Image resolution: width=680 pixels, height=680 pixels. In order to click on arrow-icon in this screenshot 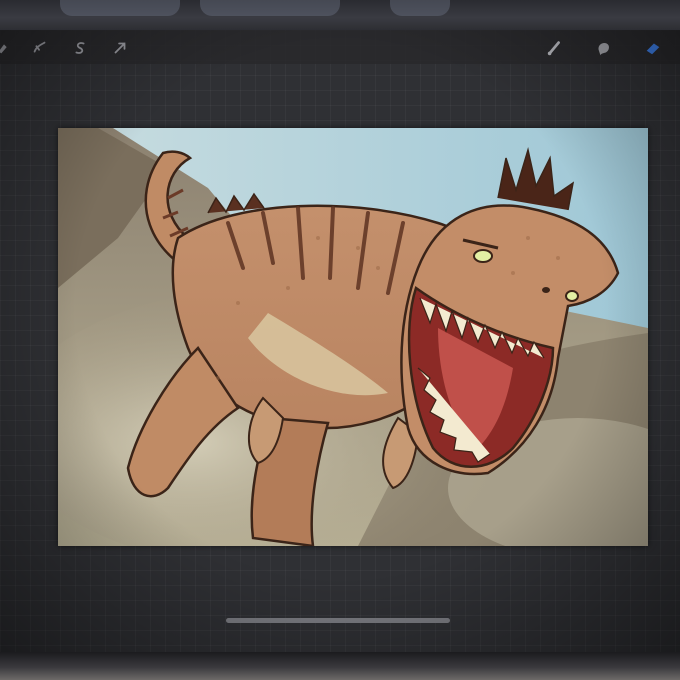, I will do `click(120, 48)`.